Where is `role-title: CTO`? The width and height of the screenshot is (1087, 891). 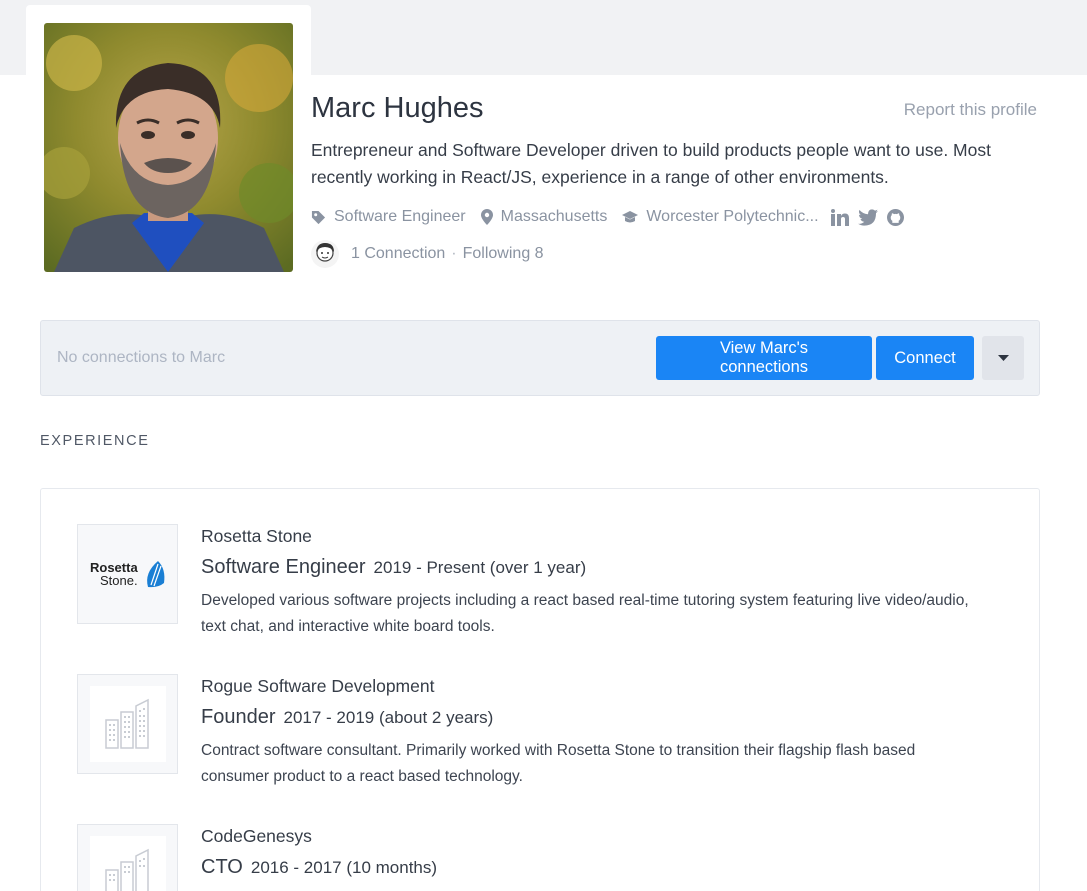 role-title: CTO is located at coordinates (222, 867).